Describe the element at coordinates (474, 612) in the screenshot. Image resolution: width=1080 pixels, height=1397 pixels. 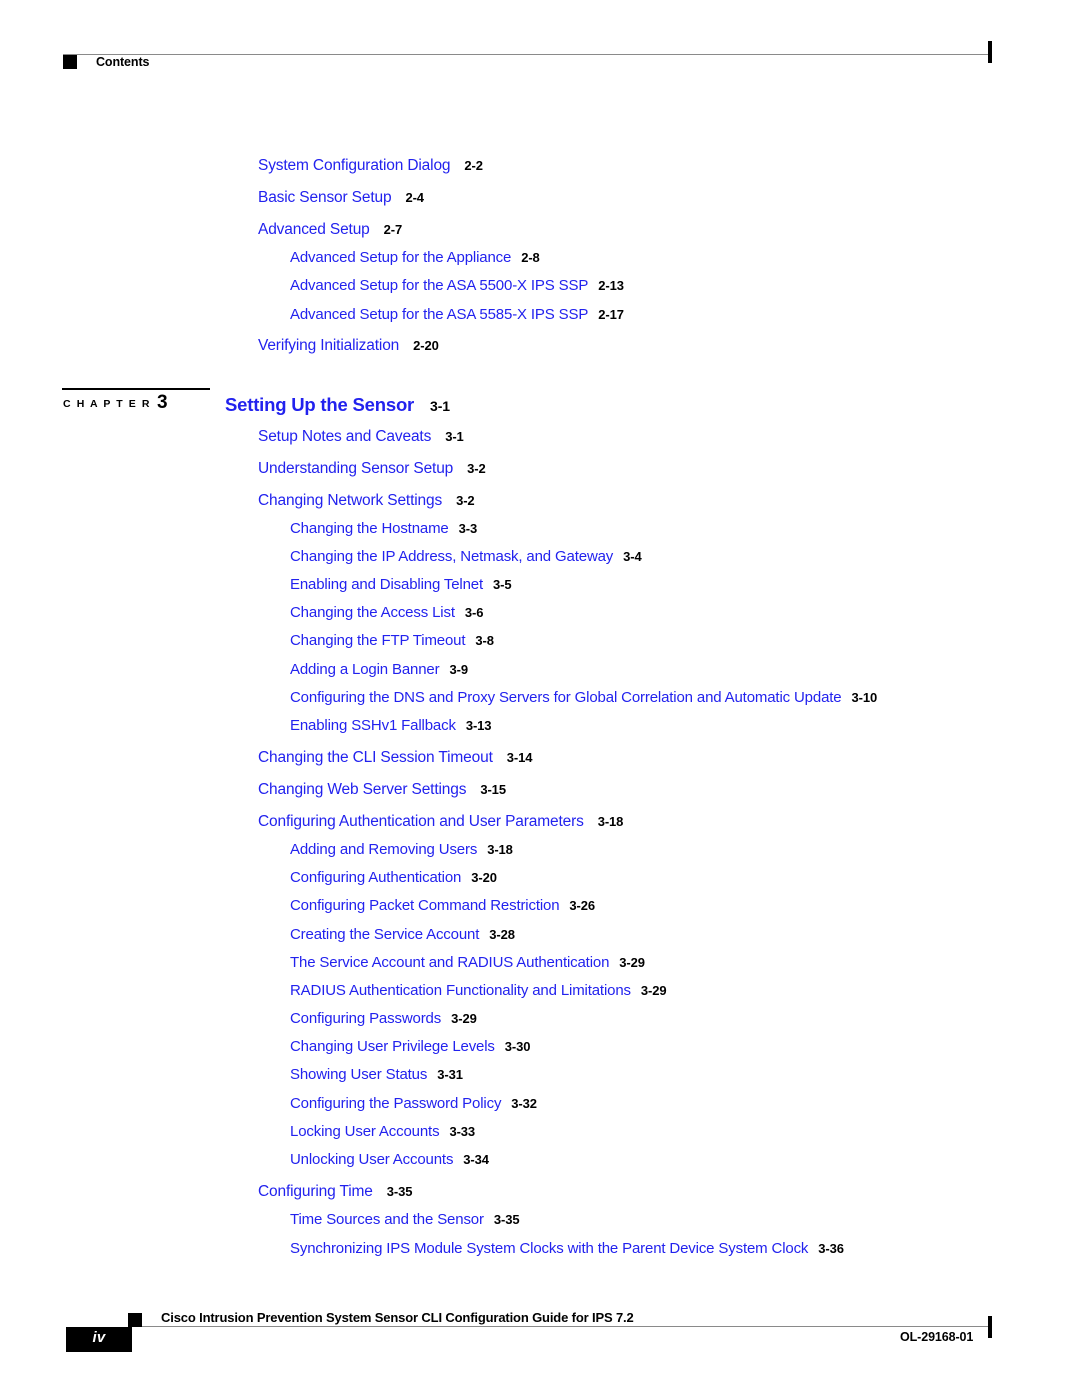
I see `toc-entry-page-number: 3-6` at that location.